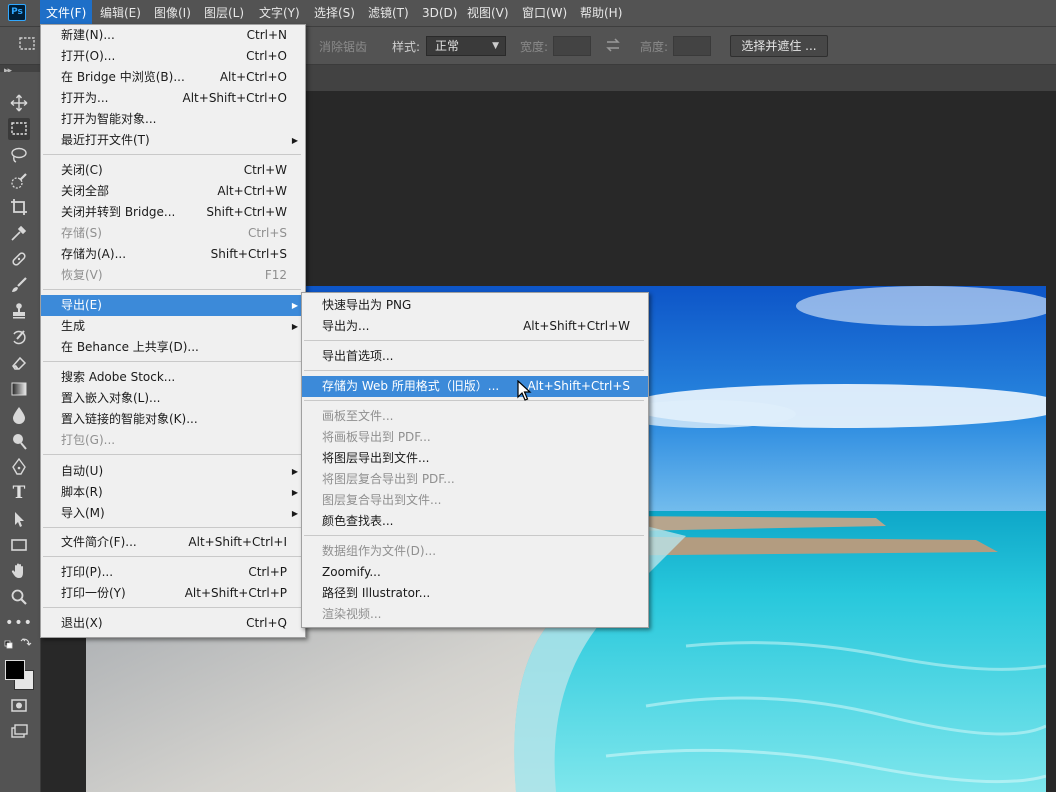 The height and width of the screenshot is (792, 1056). Describe the element at coordinates (19, 731) in the screenshot. I see `screen-mode-icon` at that location.